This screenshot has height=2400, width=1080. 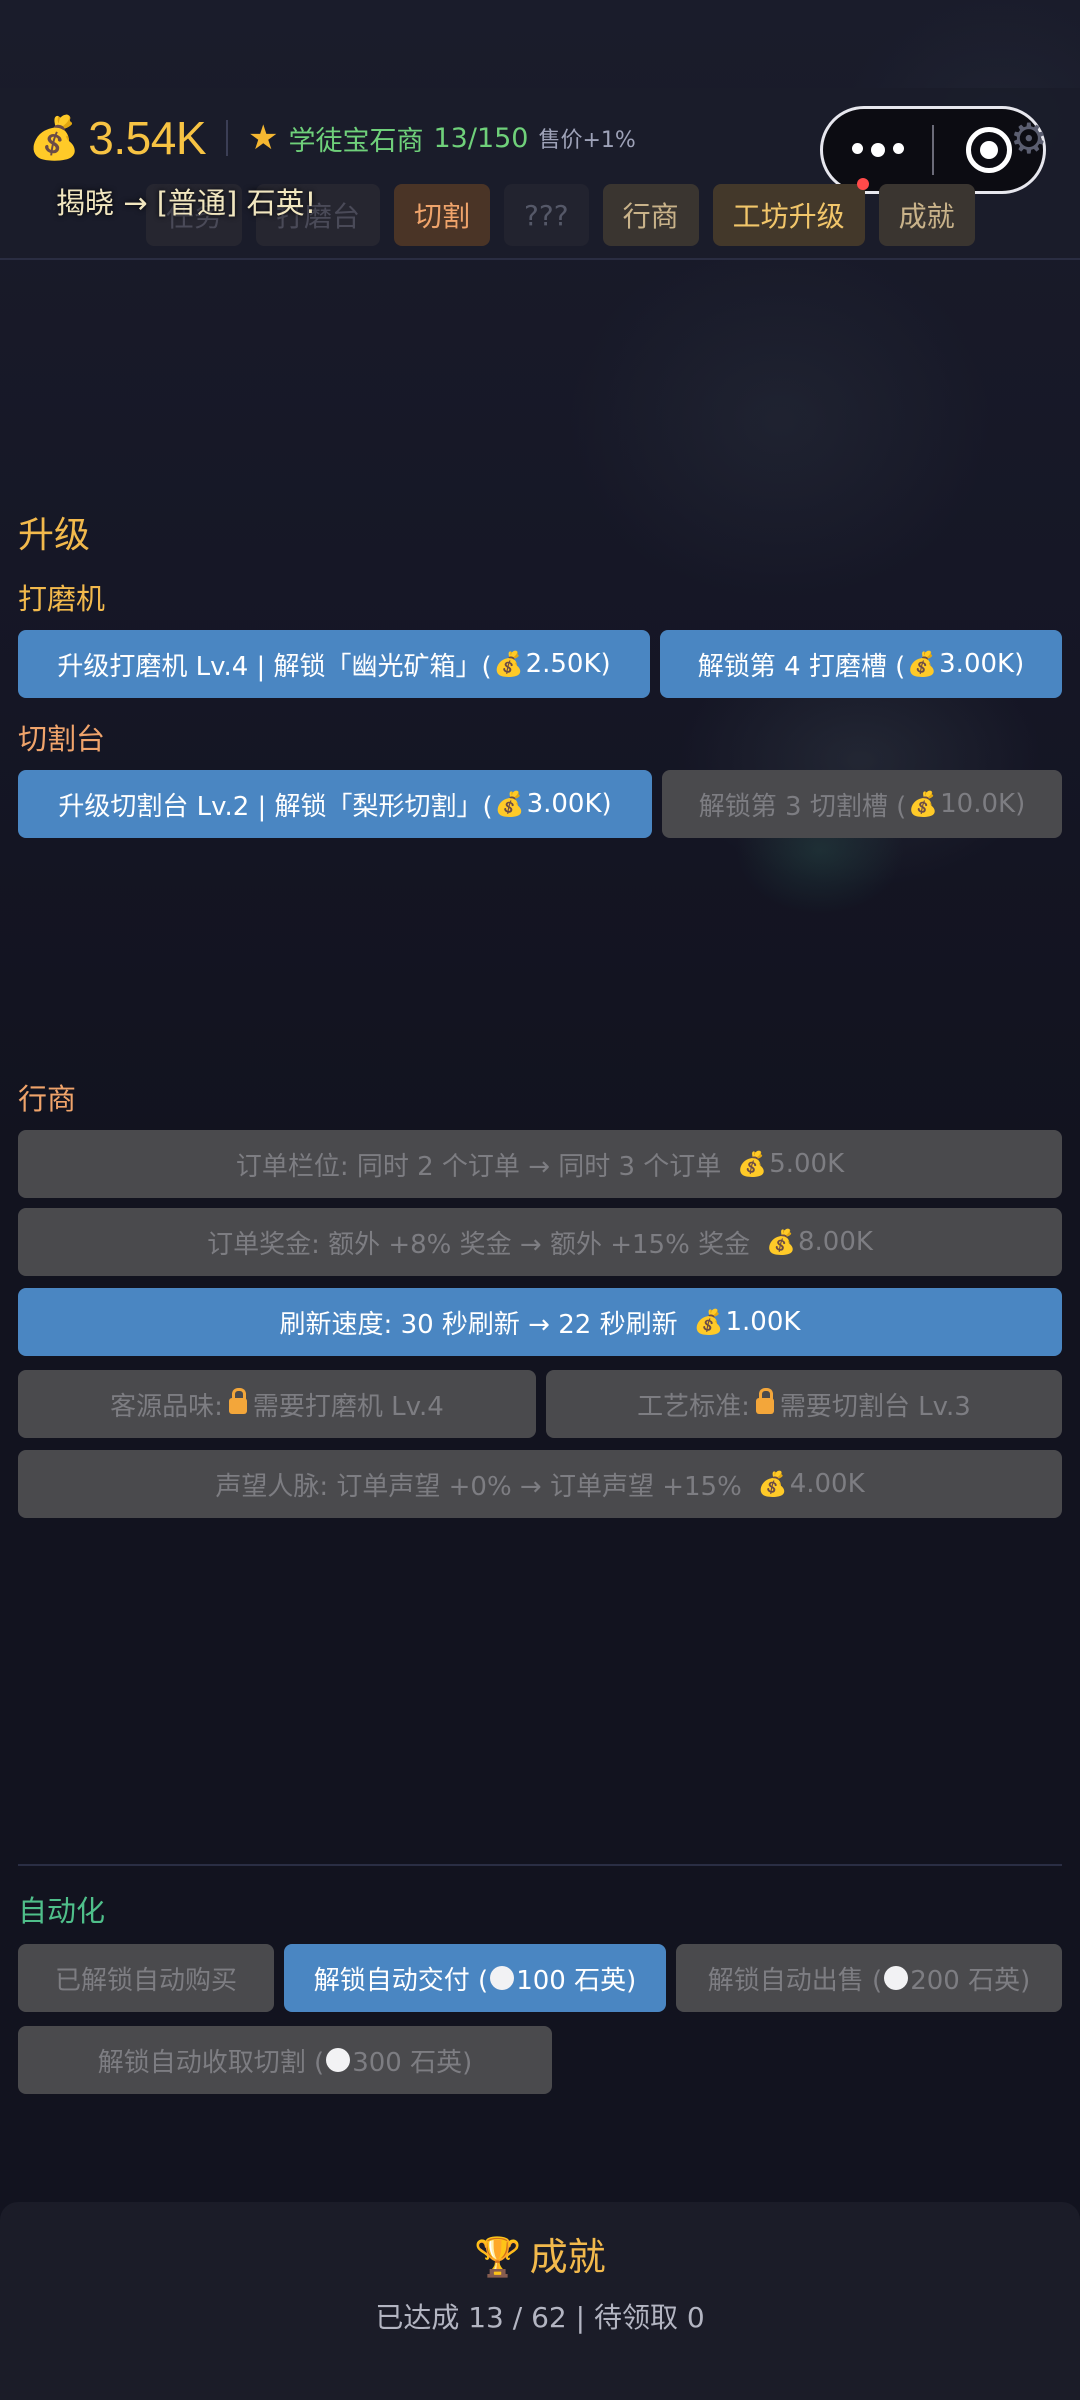 What do you see at coordinates (835, 1242) in the screenshot?
I see `button-price: 8.00K` at bounding box center [835, 1242].